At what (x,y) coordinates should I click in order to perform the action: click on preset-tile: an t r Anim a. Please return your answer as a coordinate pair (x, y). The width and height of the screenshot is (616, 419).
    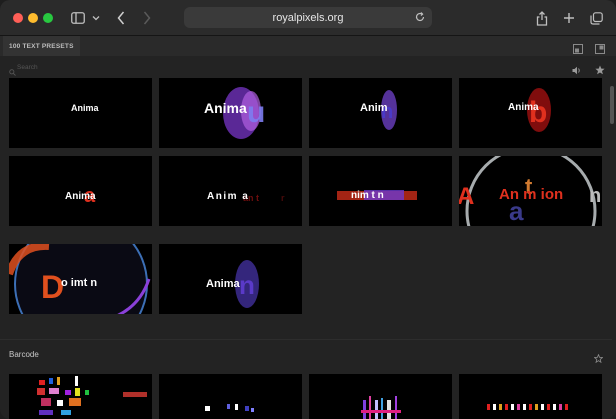
    Looking at the image, I should click on (230, 191).